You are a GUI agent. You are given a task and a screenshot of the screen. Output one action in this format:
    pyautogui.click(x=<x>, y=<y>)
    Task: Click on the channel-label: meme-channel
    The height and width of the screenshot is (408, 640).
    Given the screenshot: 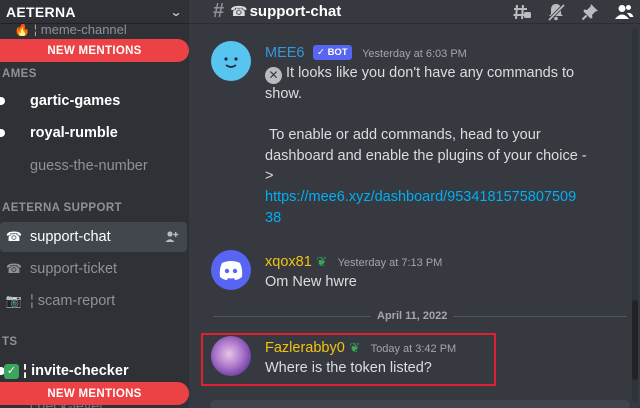 What is the action you would take?
    pyautogui.click(x=83, y=30)
    